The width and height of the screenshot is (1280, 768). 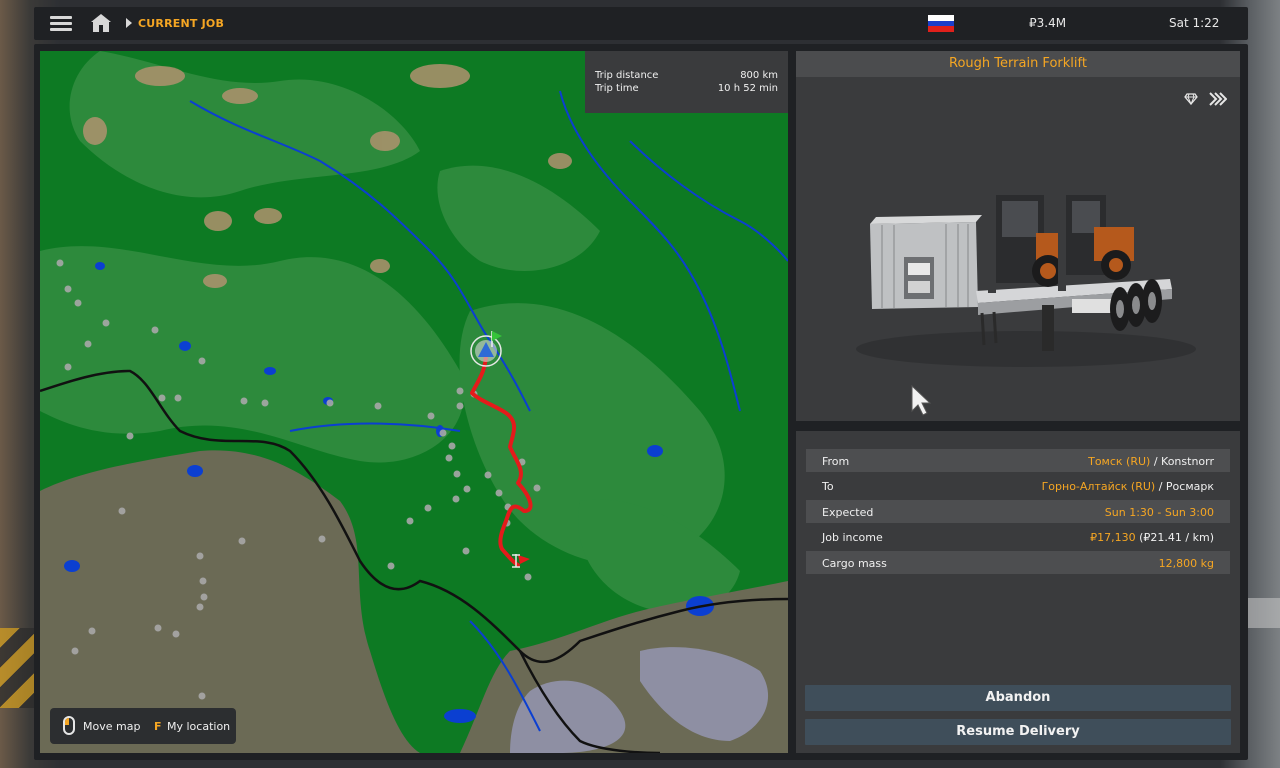 I want to click on mass-value: 12,800 kg, so click(x=1186, y=563).